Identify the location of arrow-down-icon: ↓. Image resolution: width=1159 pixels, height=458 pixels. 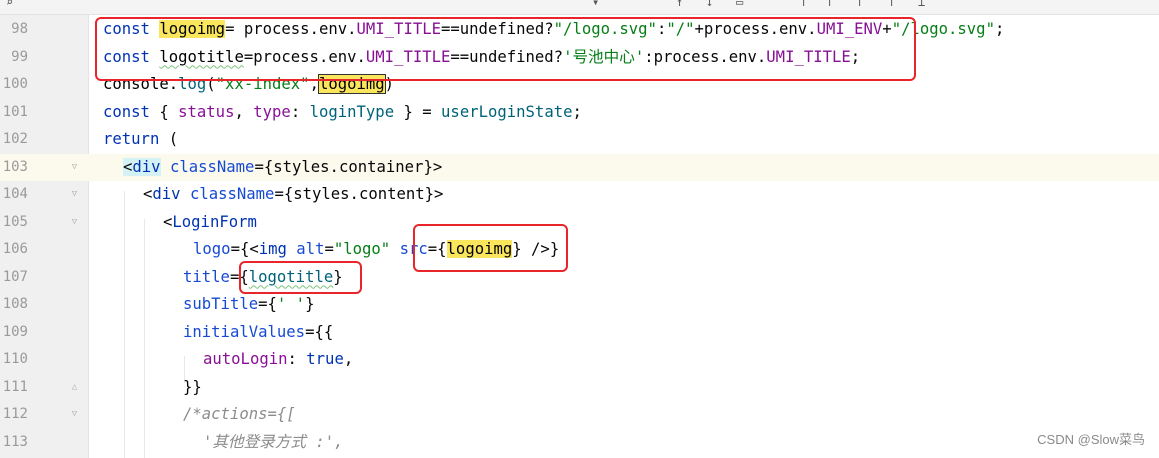
(709, 4).